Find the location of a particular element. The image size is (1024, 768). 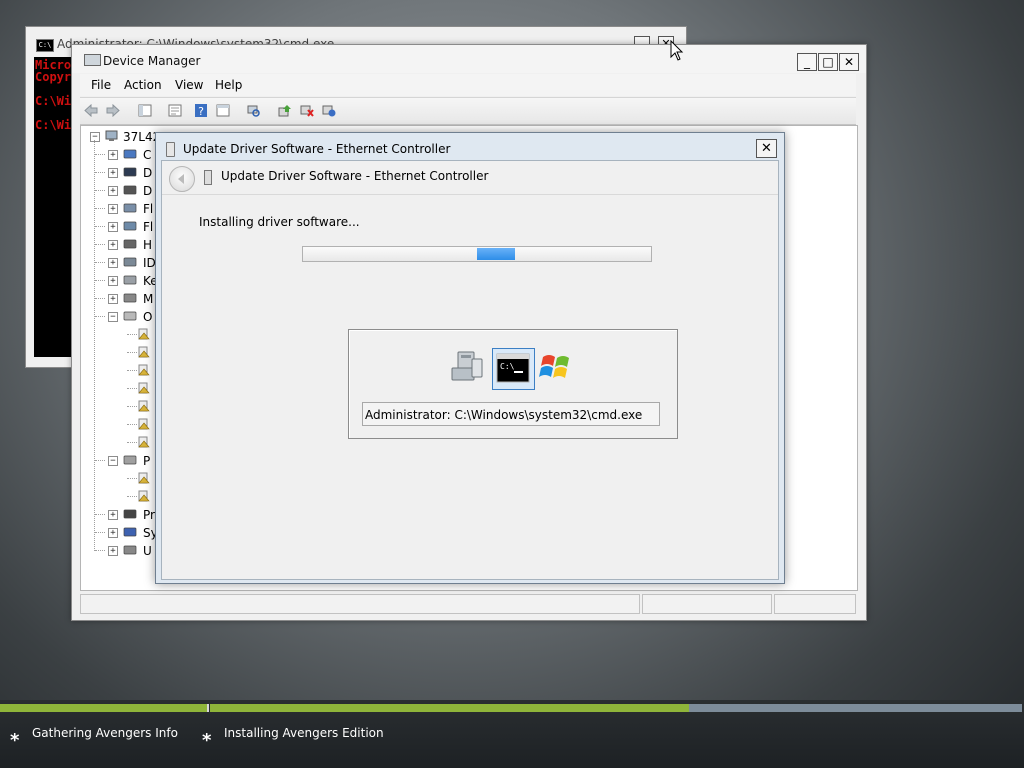

back-arrow-icon is located at coordinates (91, 110).